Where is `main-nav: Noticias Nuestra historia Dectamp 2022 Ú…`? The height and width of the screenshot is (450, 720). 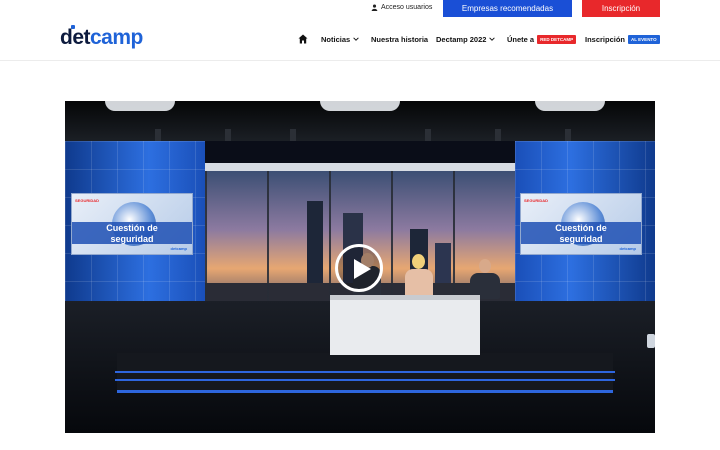
main-nav: Noticias Nuestra historia Dectamp 2022 Ú… is located at coordinates (360, 39).